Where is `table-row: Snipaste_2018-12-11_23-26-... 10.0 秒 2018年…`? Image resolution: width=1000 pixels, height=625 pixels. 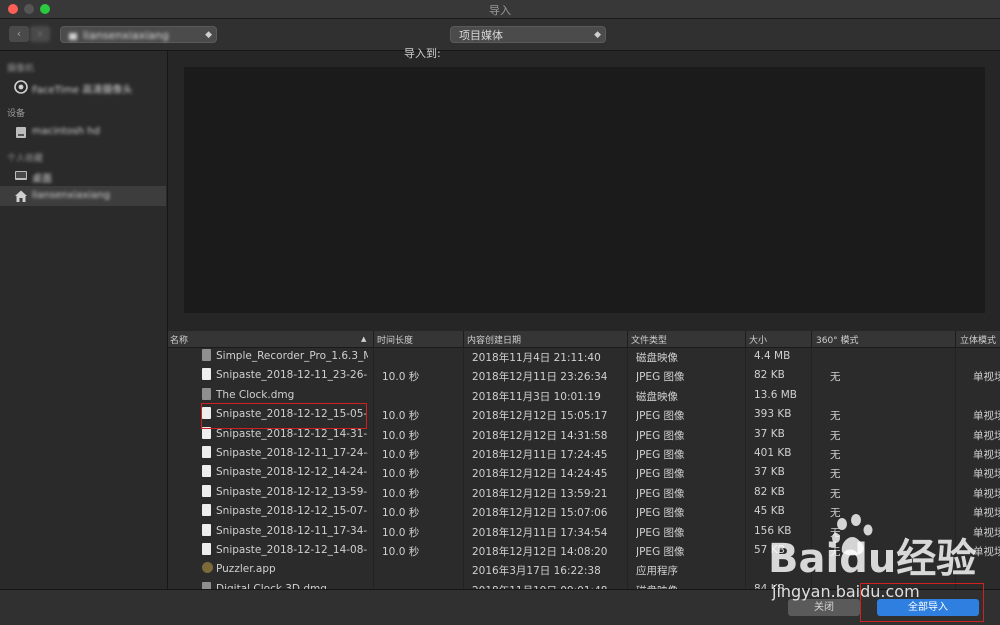 table-row: Snipaste_2018-12-11_23-26-... 10.0 秒 2018年… is located at coordinates (584, 375).